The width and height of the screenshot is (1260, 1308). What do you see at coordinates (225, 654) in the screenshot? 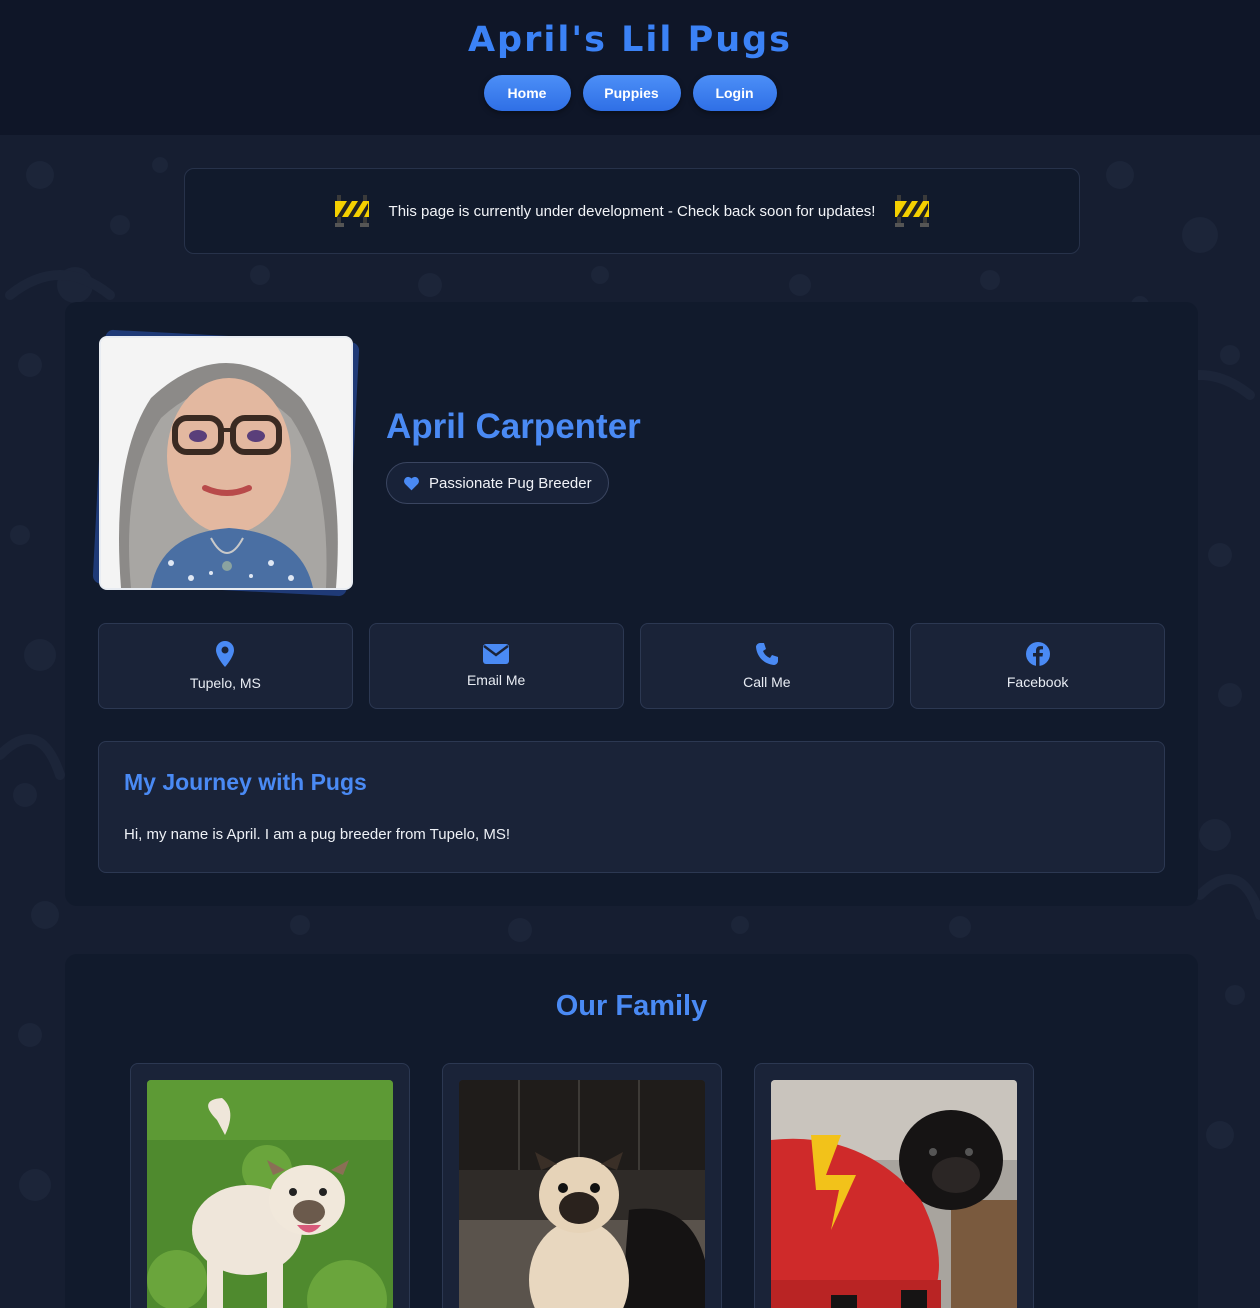
I see `location-pin-icon` at bounding box center [225, 654].